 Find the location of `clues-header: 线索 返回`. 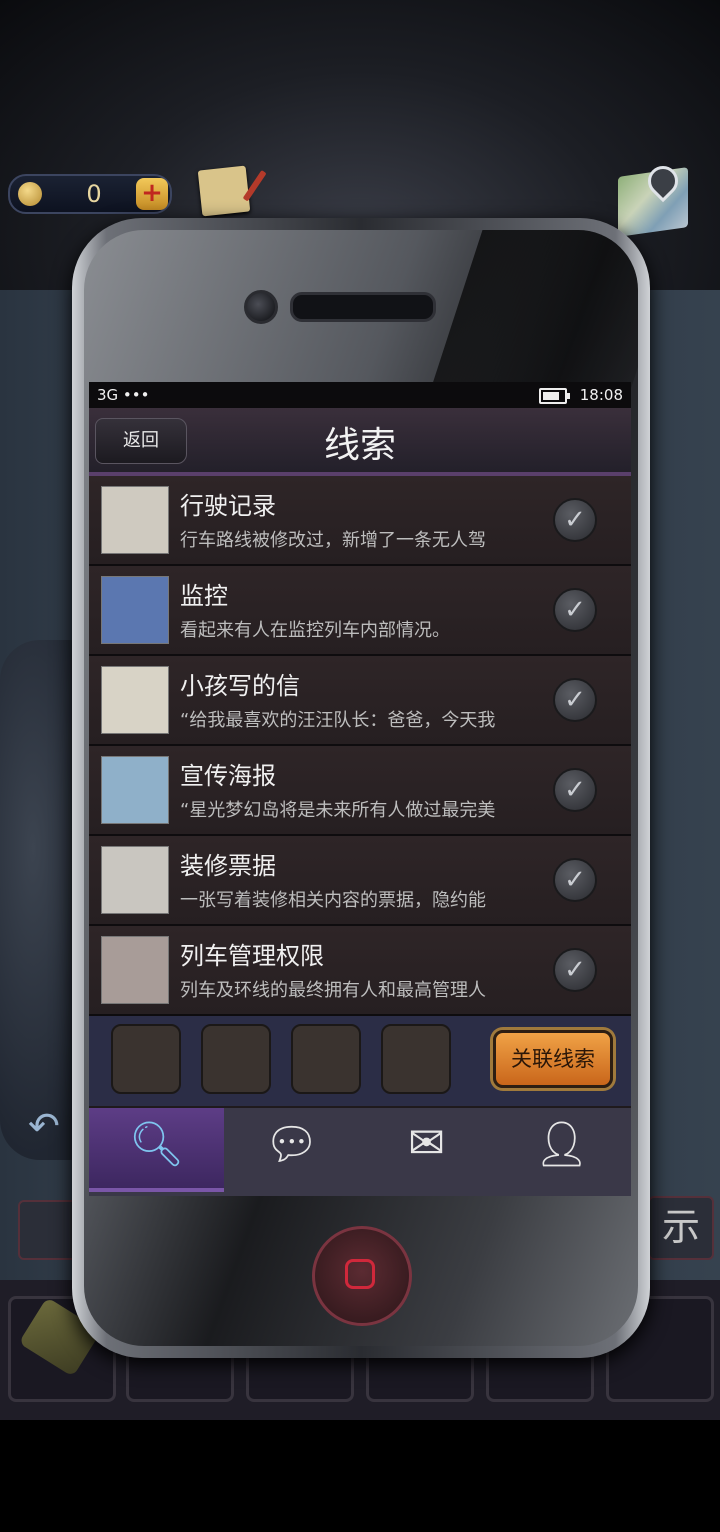

clues-header: 线索 返回 is located at coordinates (360, 442).